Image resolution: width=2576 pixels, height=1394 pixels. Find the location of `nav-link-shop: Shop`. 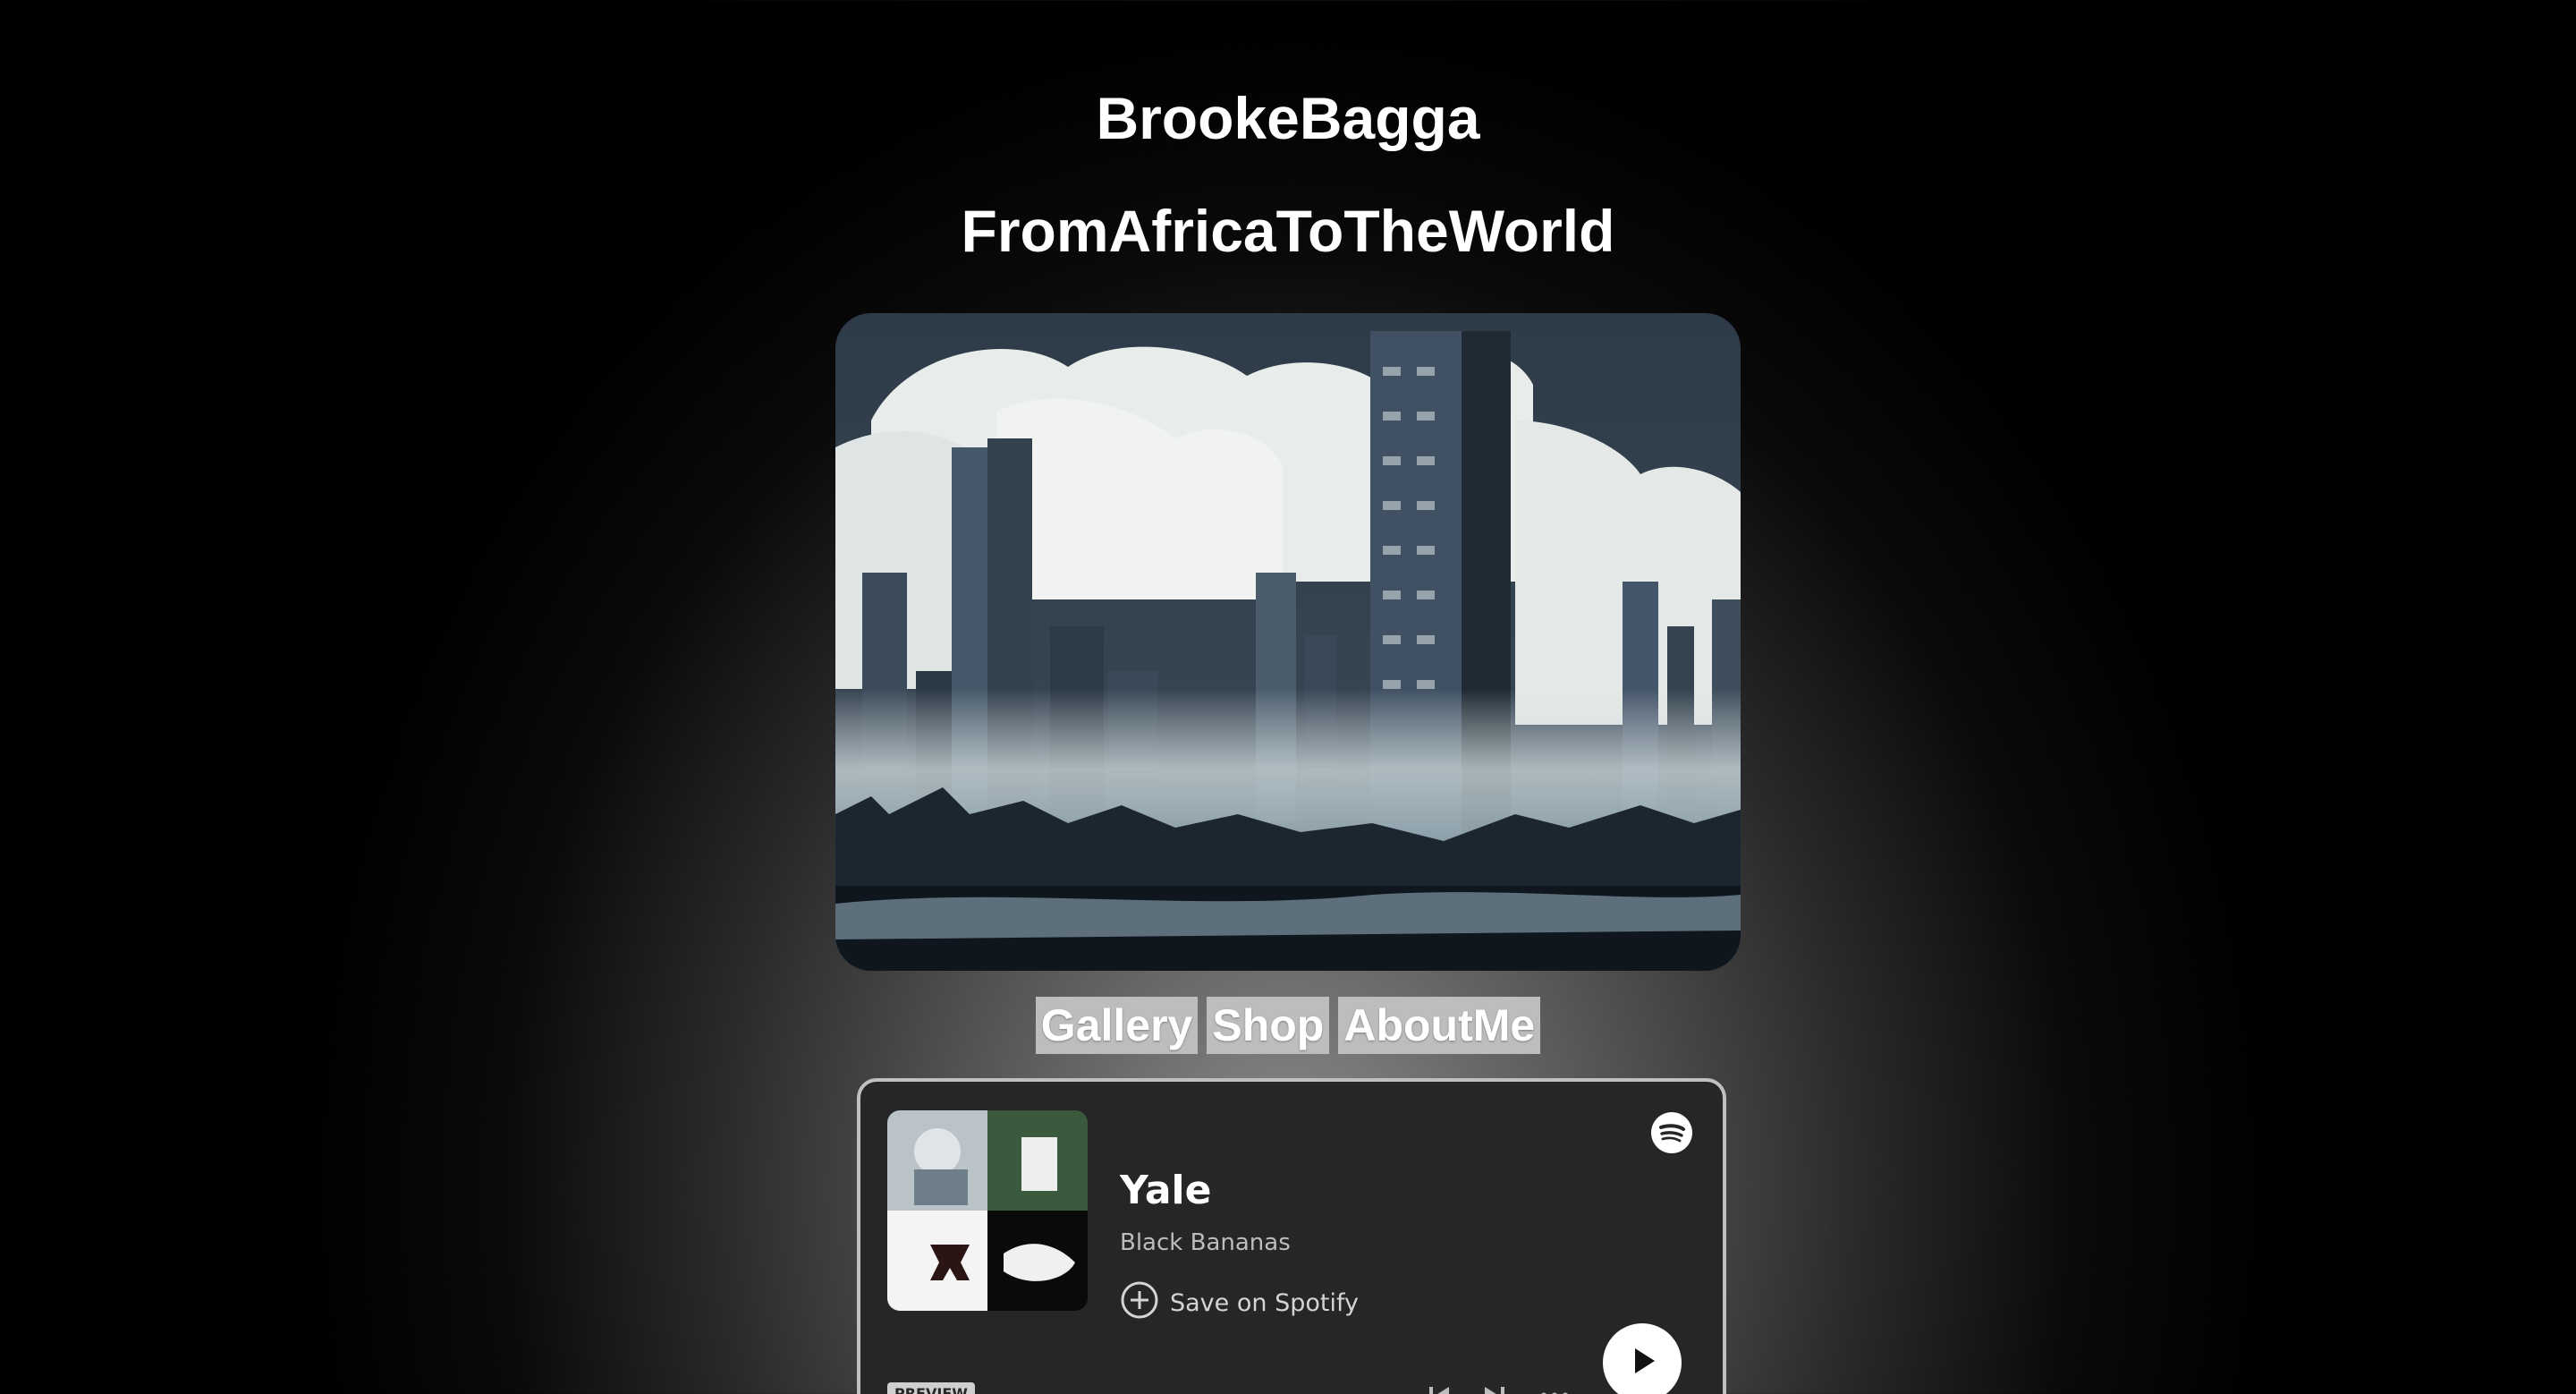

nav-link-shop: Shop is located at coordinates (1268, 1025).